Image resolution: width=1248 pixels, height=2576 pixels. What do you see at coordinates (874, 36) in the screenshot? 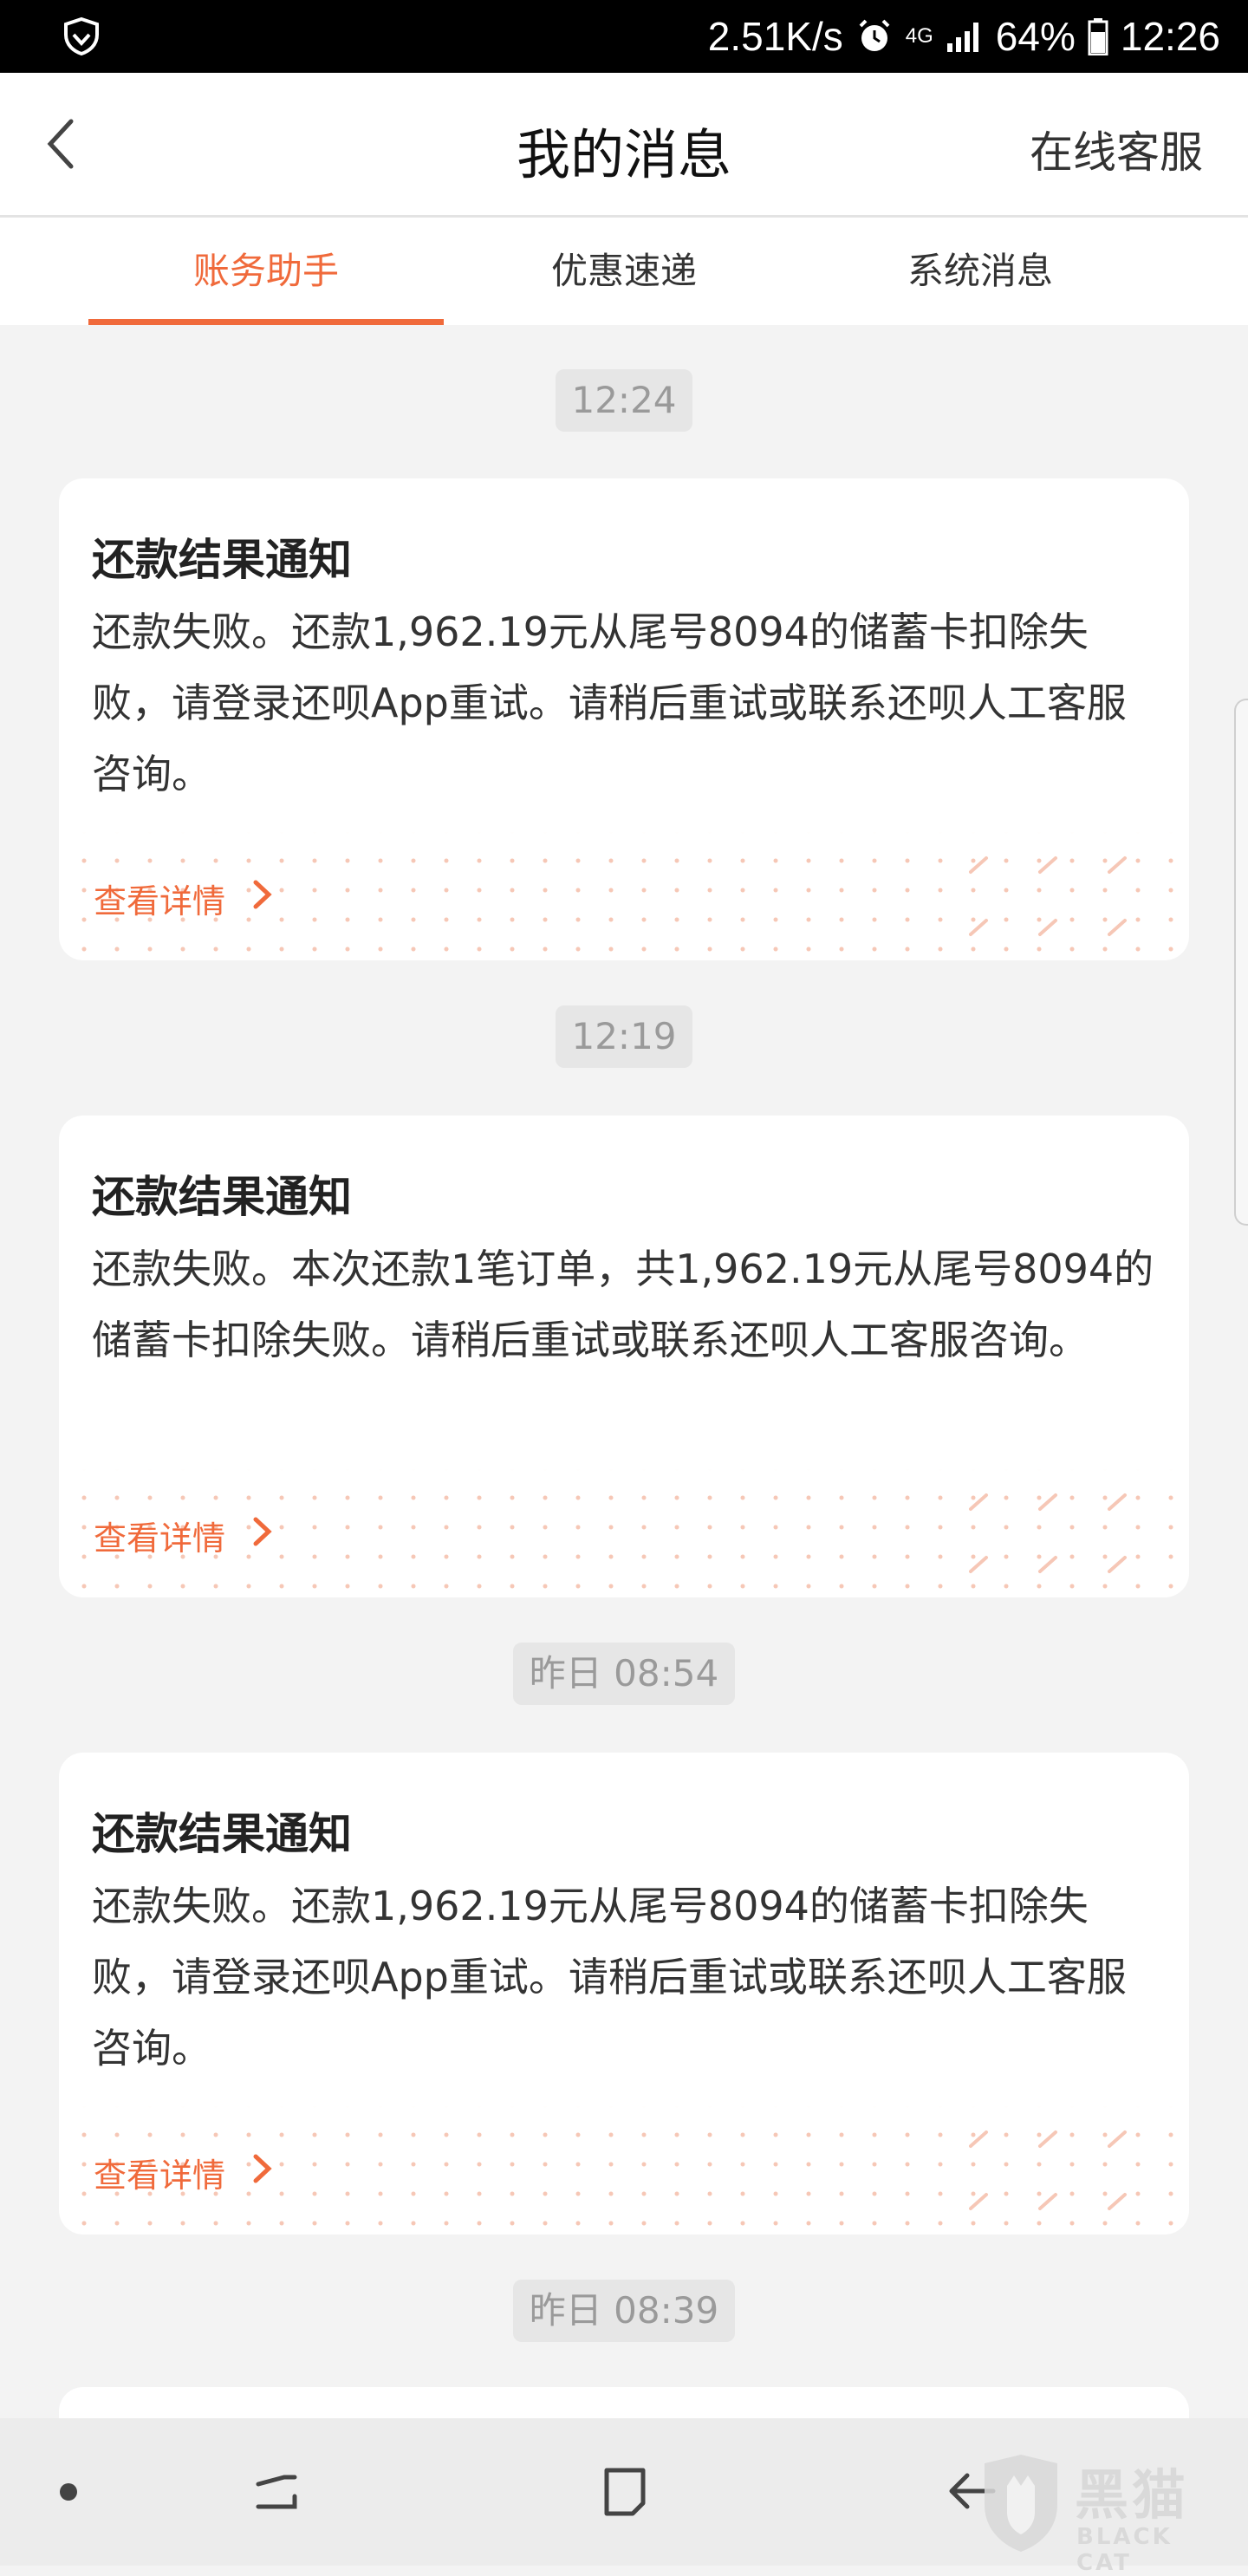
I see `alarm-icon` at bounding box center [874, 36].